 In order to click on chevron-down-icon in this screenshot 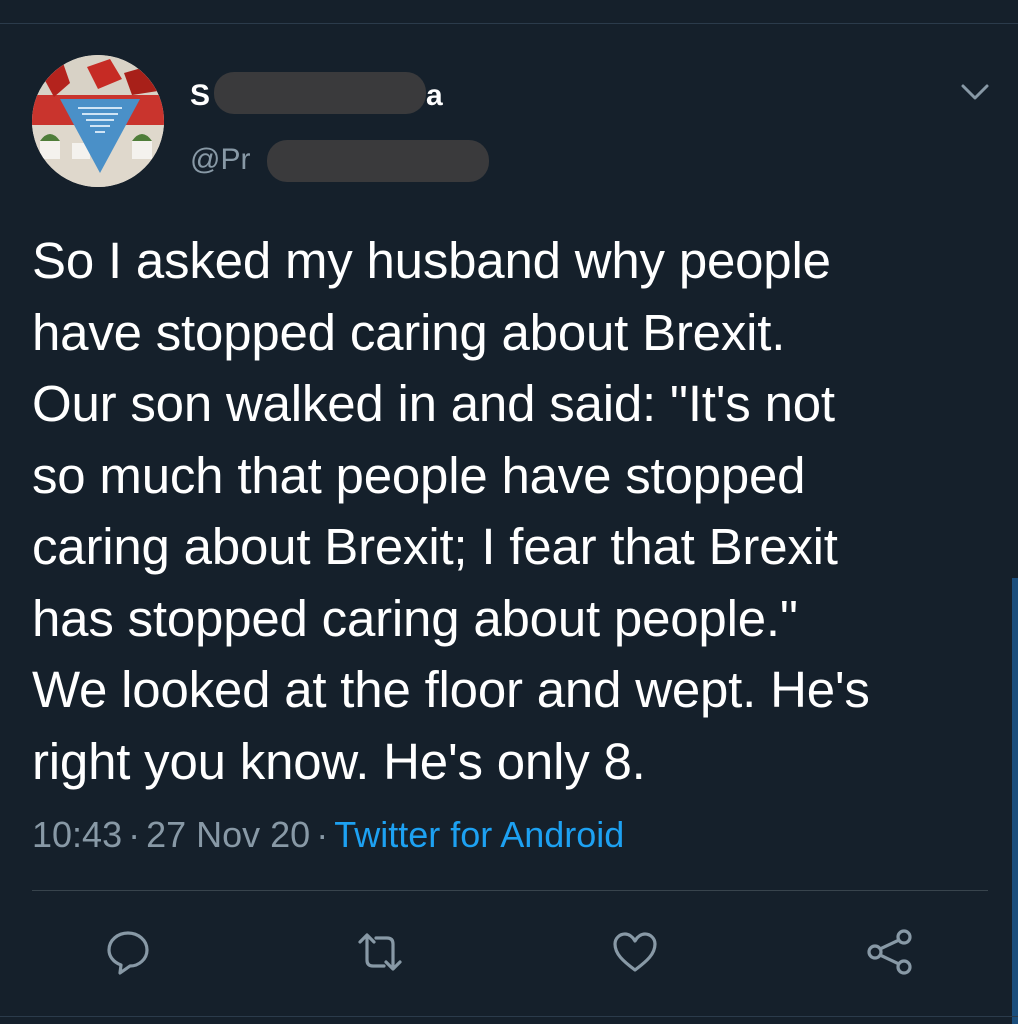, I will do `click(975, 92)`.